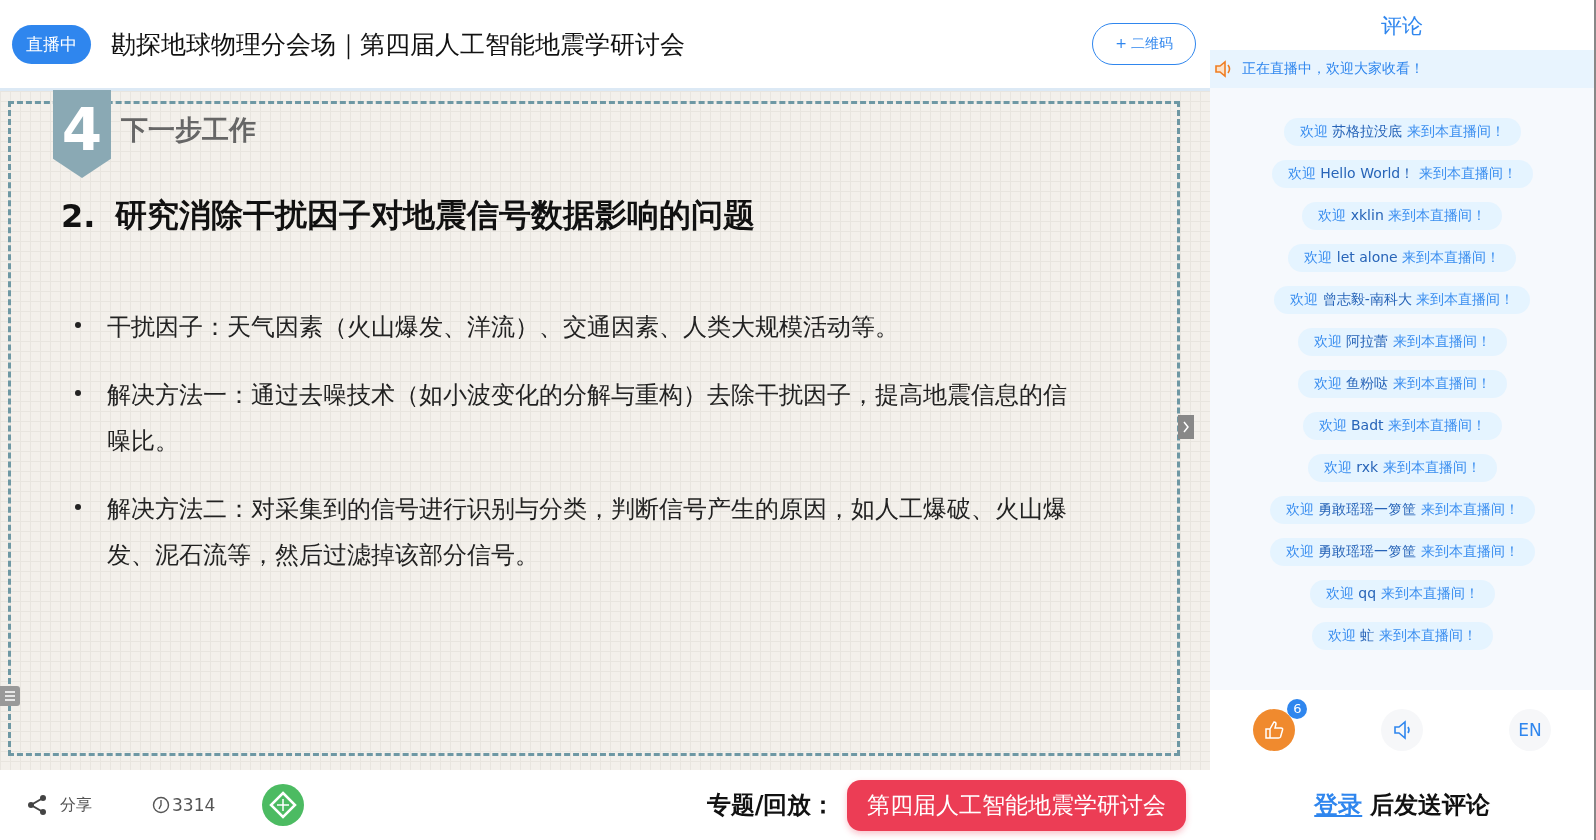 The height and width of the screenshot is (840, 1596). I want to click on topic-button: 第四届人工智能地震学研讨会, so click(1017, 805).